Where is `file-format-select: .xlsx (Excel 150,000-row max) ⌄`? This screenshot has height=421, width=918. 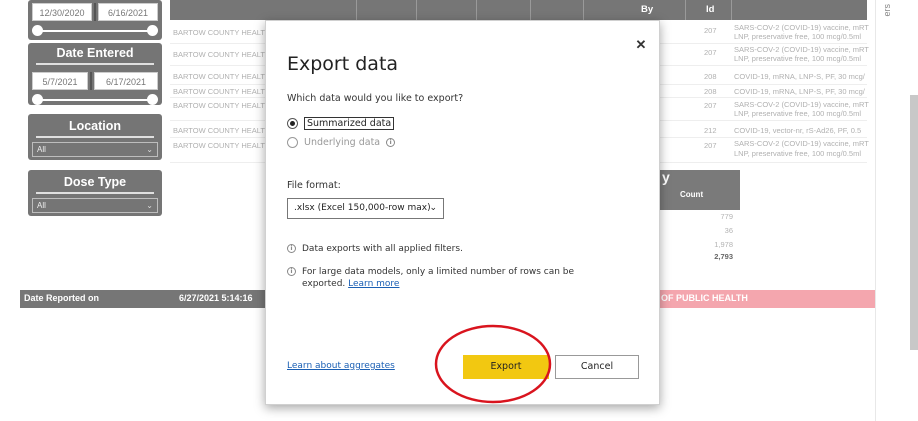 file-format-select: .xlsx (Excel 150,000-row max) ⌄ is located at coordinates (365, 208).